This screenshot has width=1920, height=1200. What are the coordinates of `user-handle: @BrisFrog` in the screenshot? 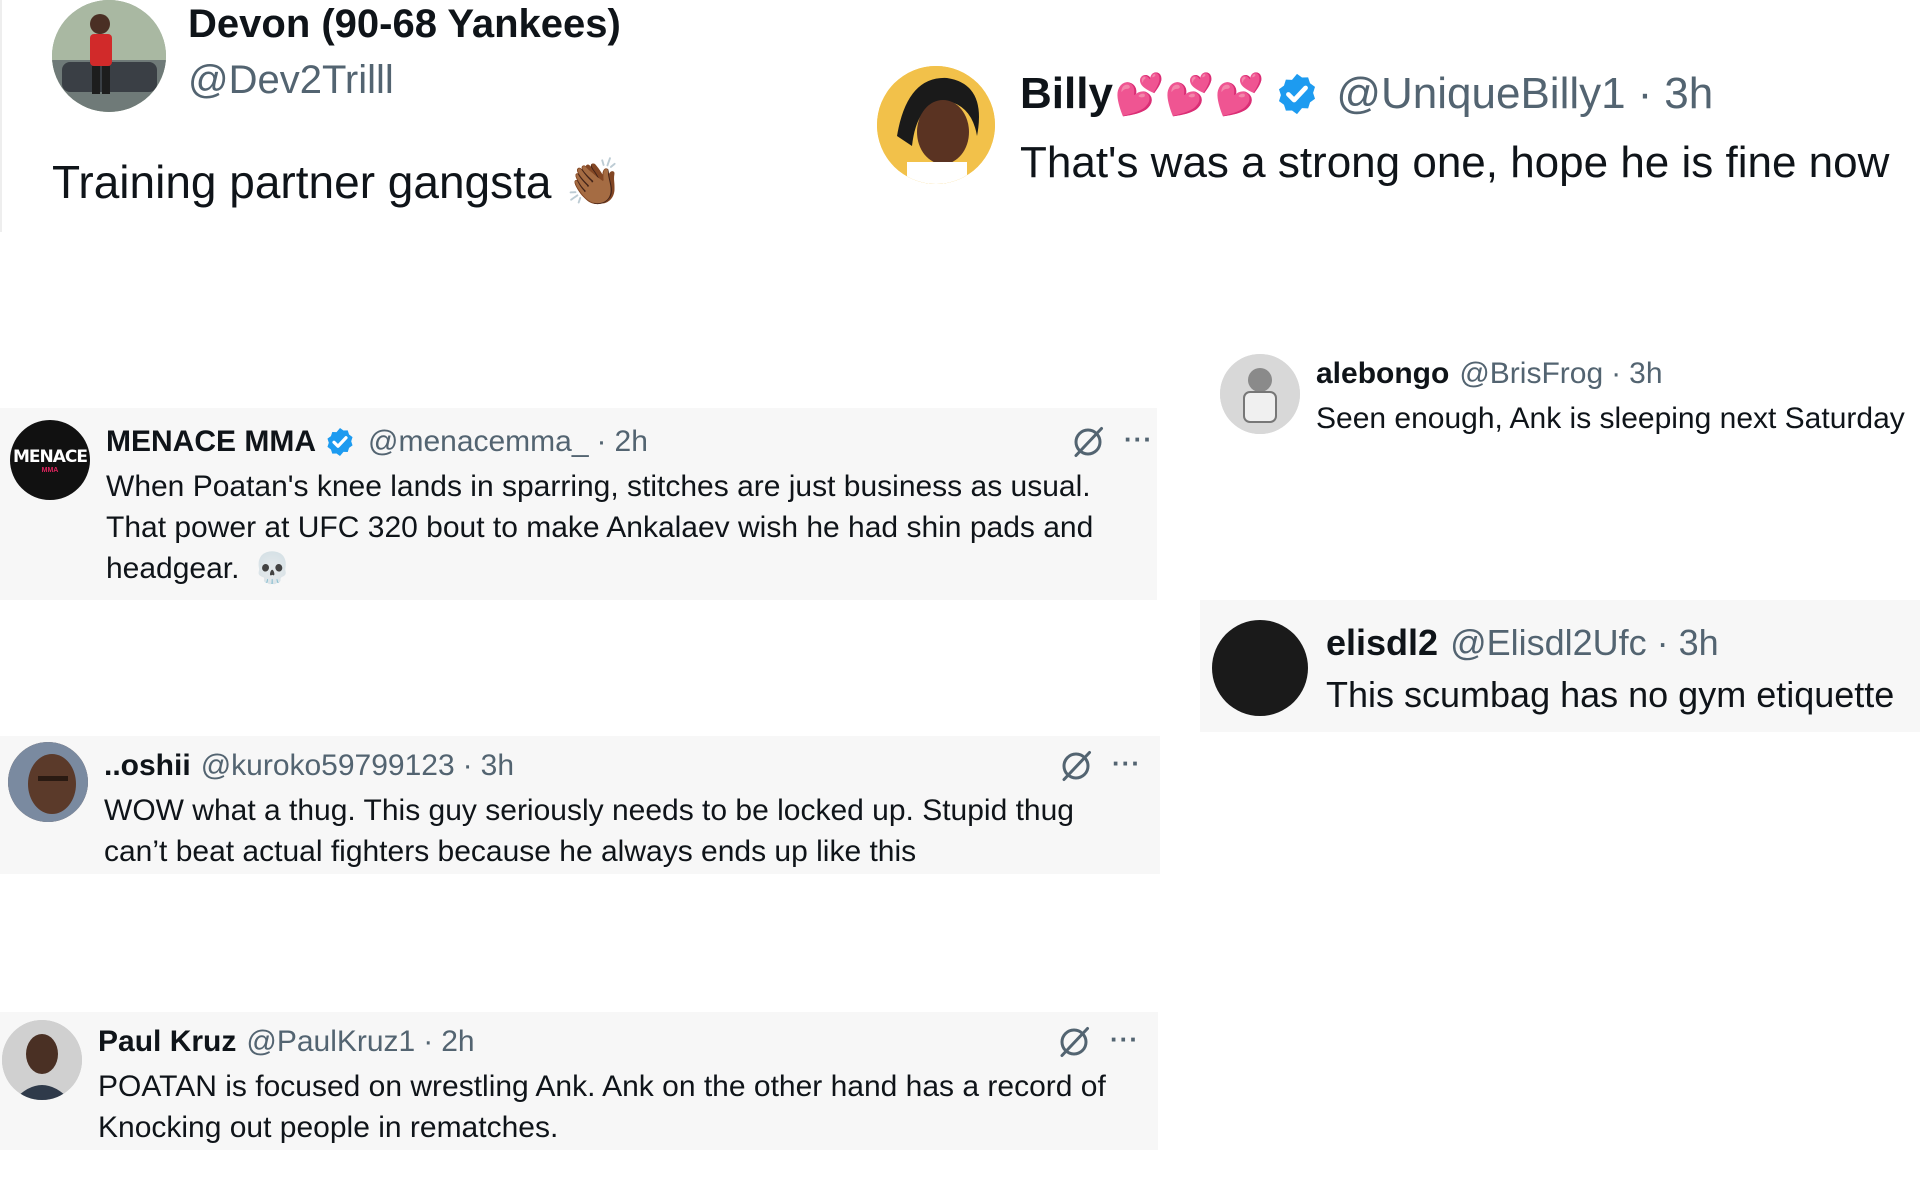 It's located at (1531, 374).